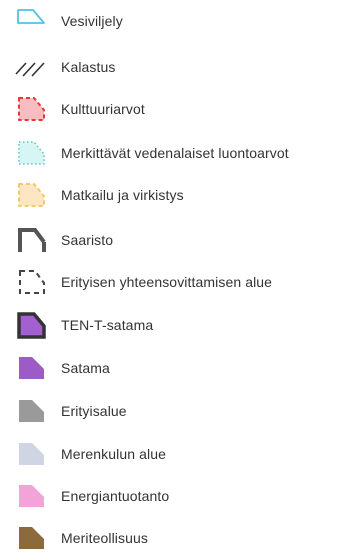  I want to click on kulttuuriarvot-icon, so click(31, 109).